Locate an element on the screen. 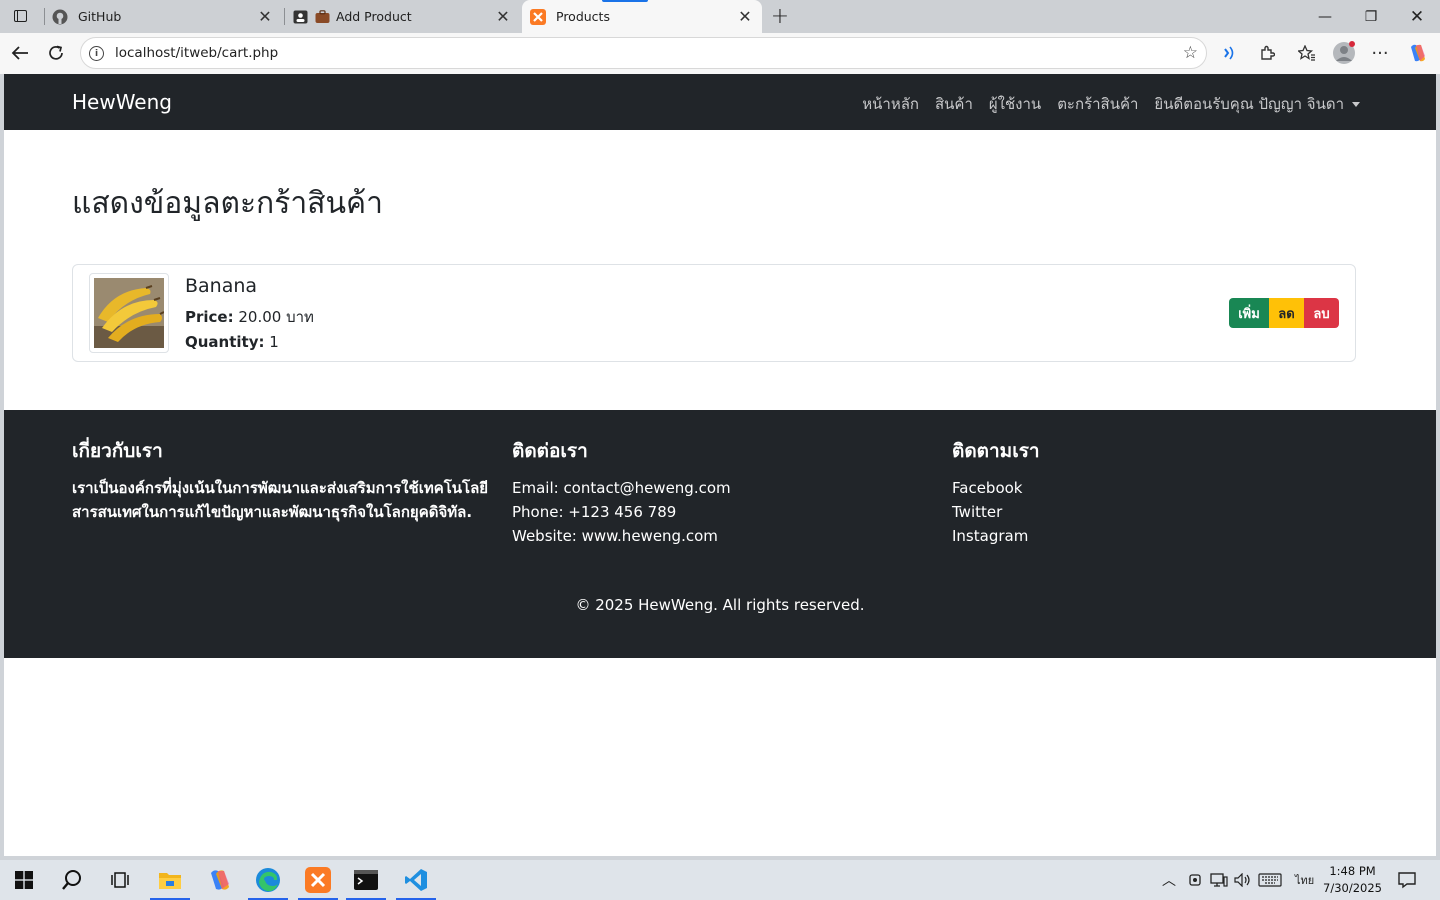 Image resolution: width=1440 pixels, height=900 pixels. cart-item-actions: เพิ่ม ลด ลบ is located at coordinates (1284, 313).